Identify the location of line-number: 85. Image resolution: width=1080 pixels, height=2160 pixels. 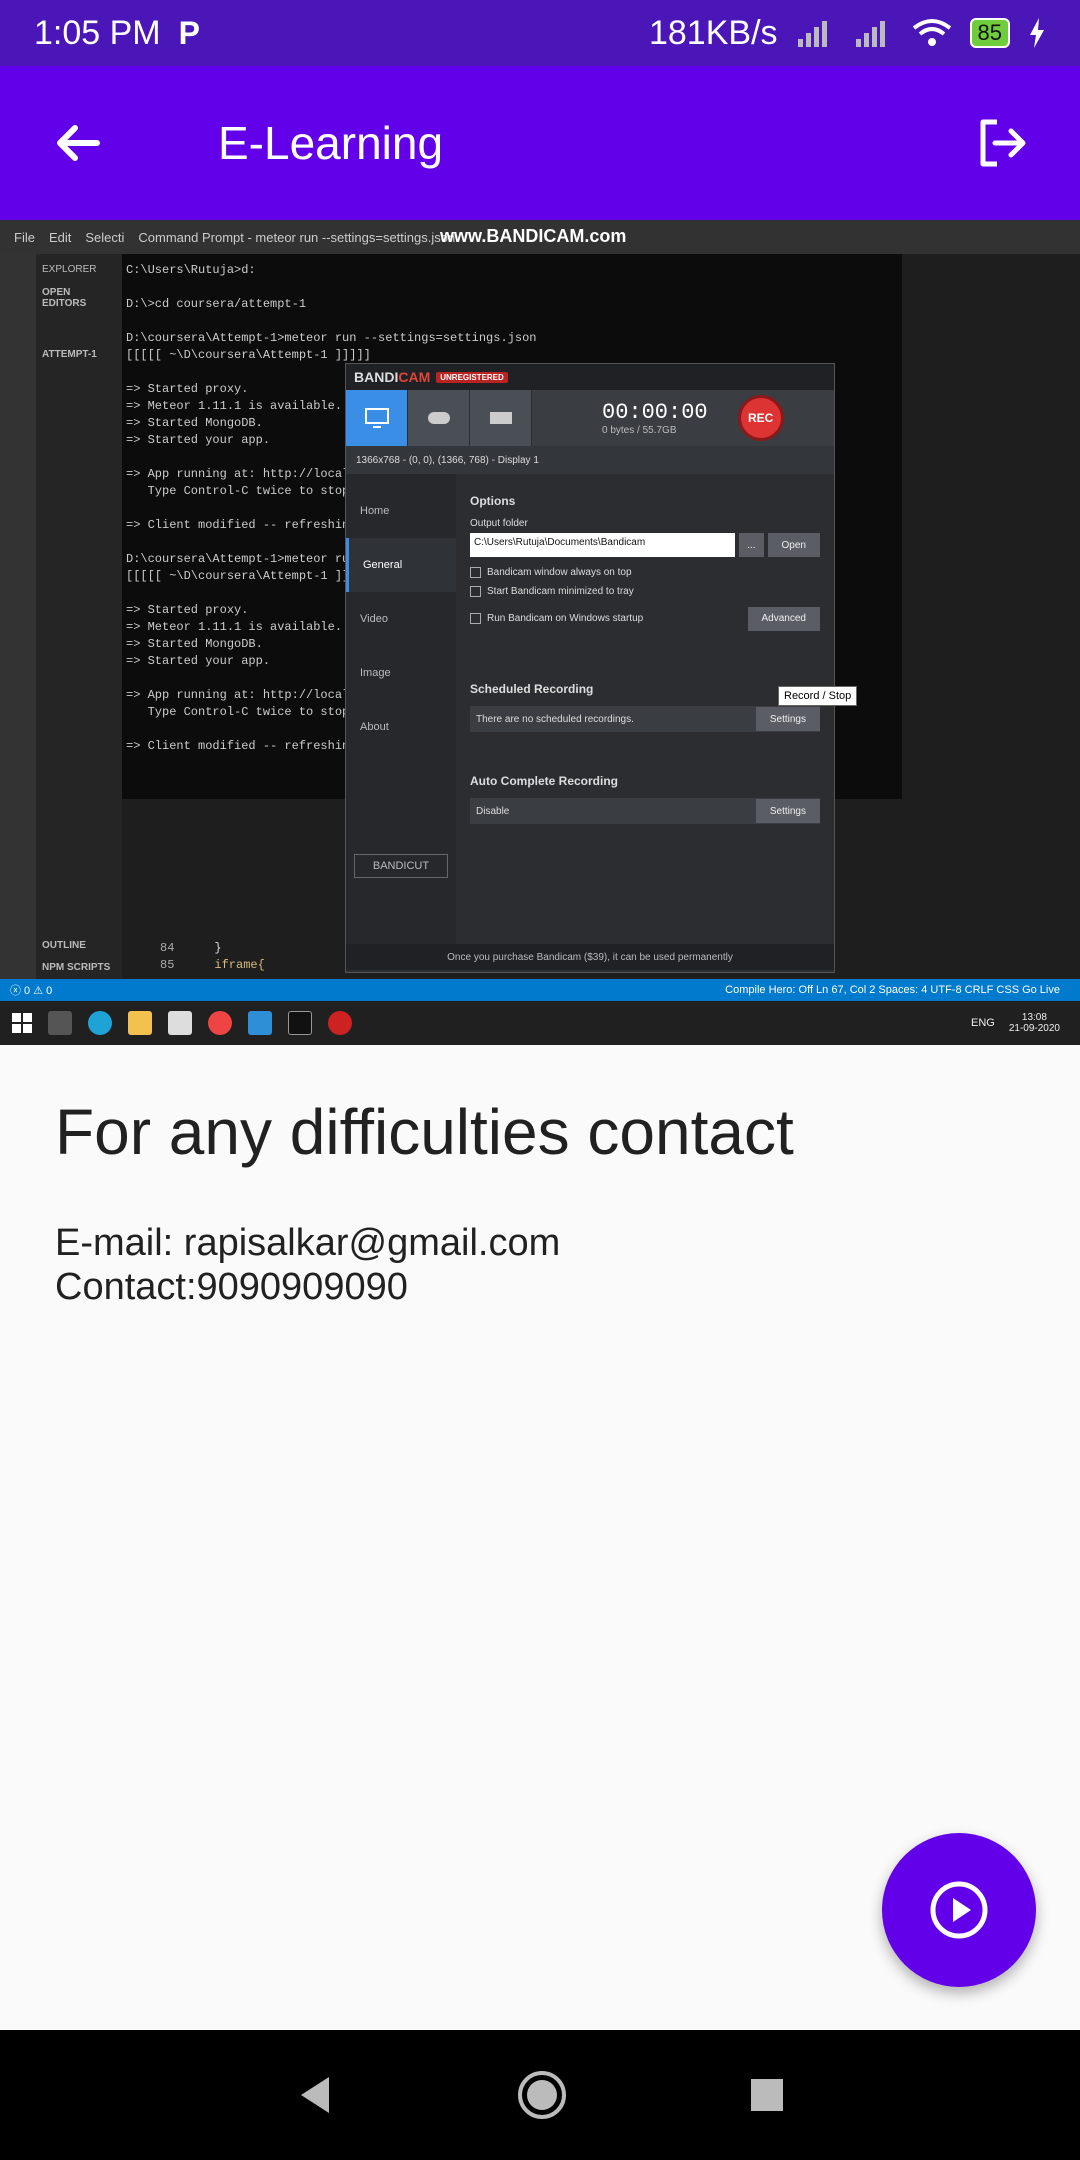
(167, 965).